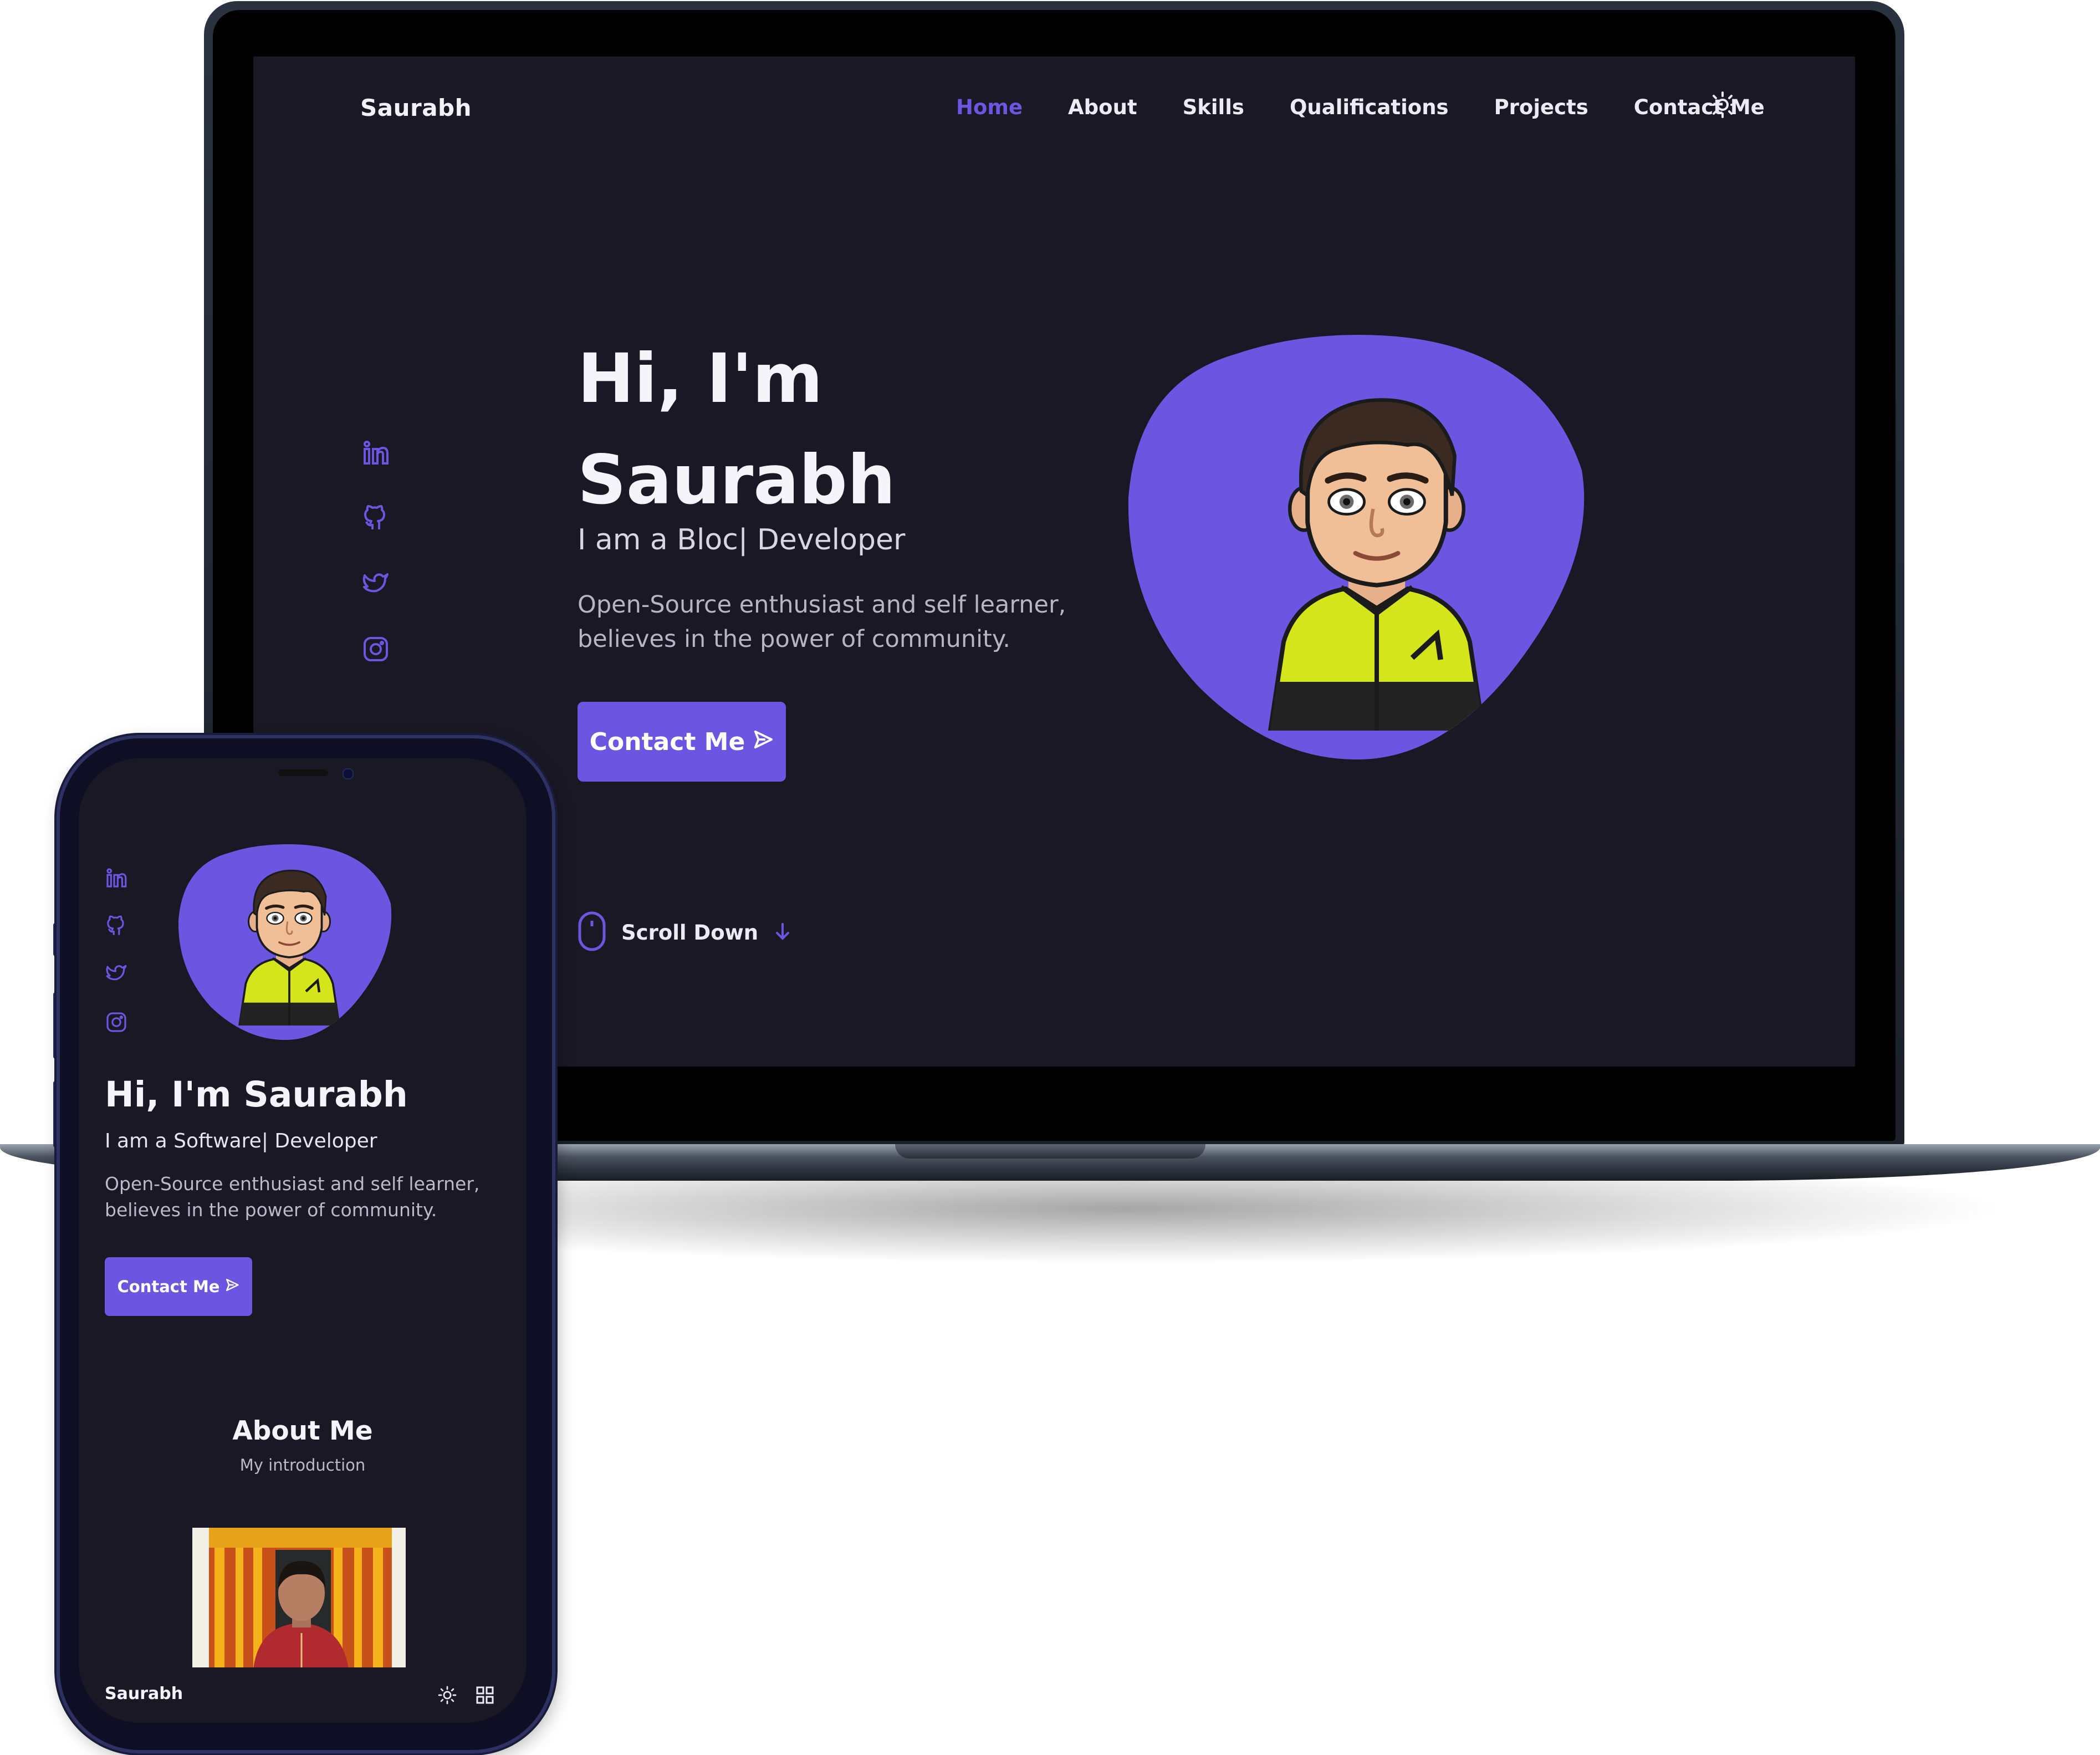  Describe the element at coordinates (348, 773) in the screenshot. I see `phone-camera` at that location.